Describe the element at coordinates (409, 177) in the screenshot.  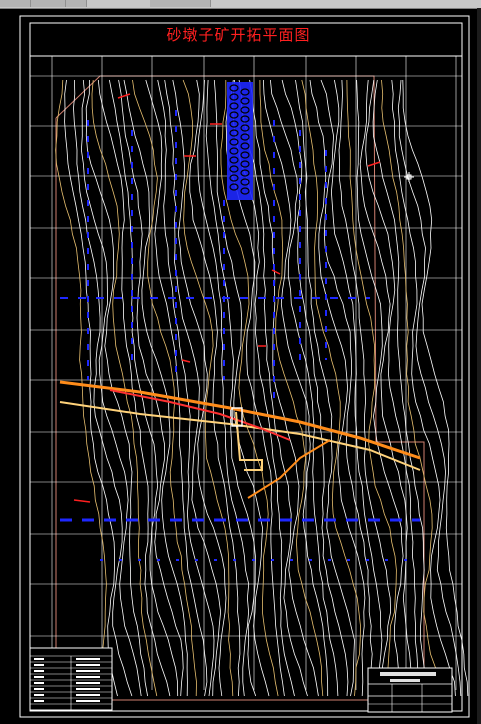
I see `crosshair-cursor-icon` at that location.